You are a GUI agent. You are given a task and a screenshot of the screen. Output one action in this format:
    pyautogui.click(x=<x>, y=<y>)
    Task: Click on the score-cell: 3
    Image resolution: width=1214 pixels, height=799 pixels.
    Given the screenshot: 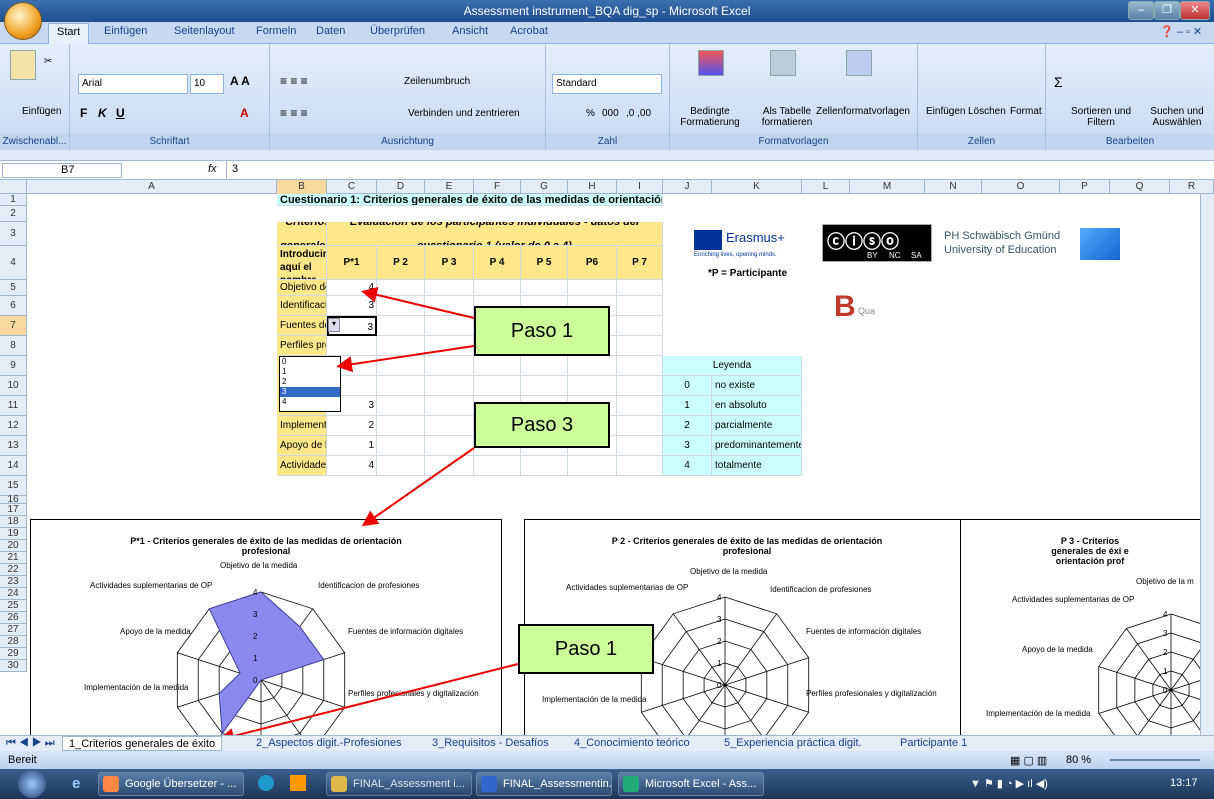 What is the action you would take?
    pyautogui.click(x=352, y=306)
    